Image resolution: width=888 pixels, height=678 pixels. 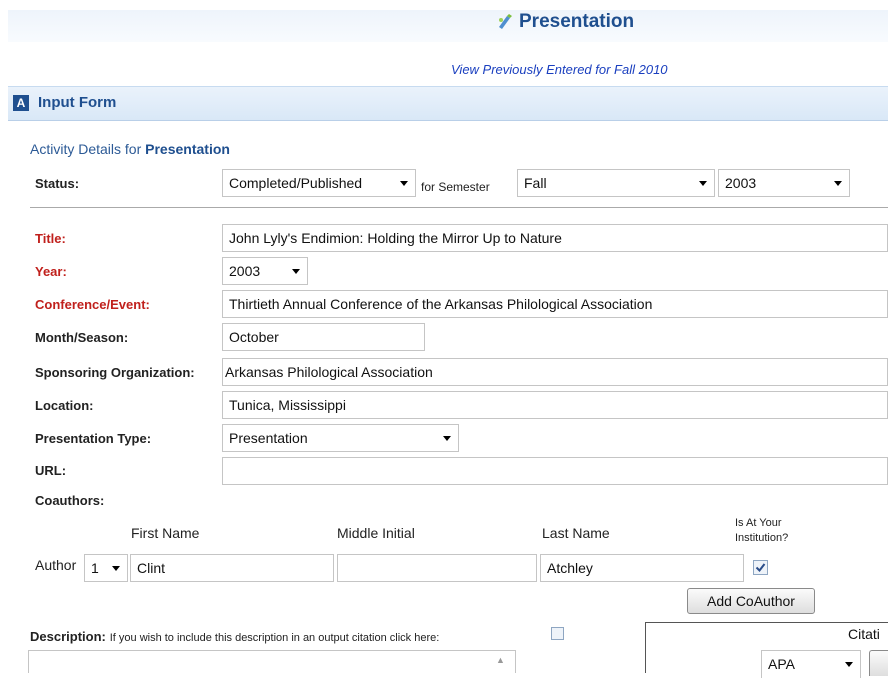 I want to click on check-icon, so click(x=760, y=568).